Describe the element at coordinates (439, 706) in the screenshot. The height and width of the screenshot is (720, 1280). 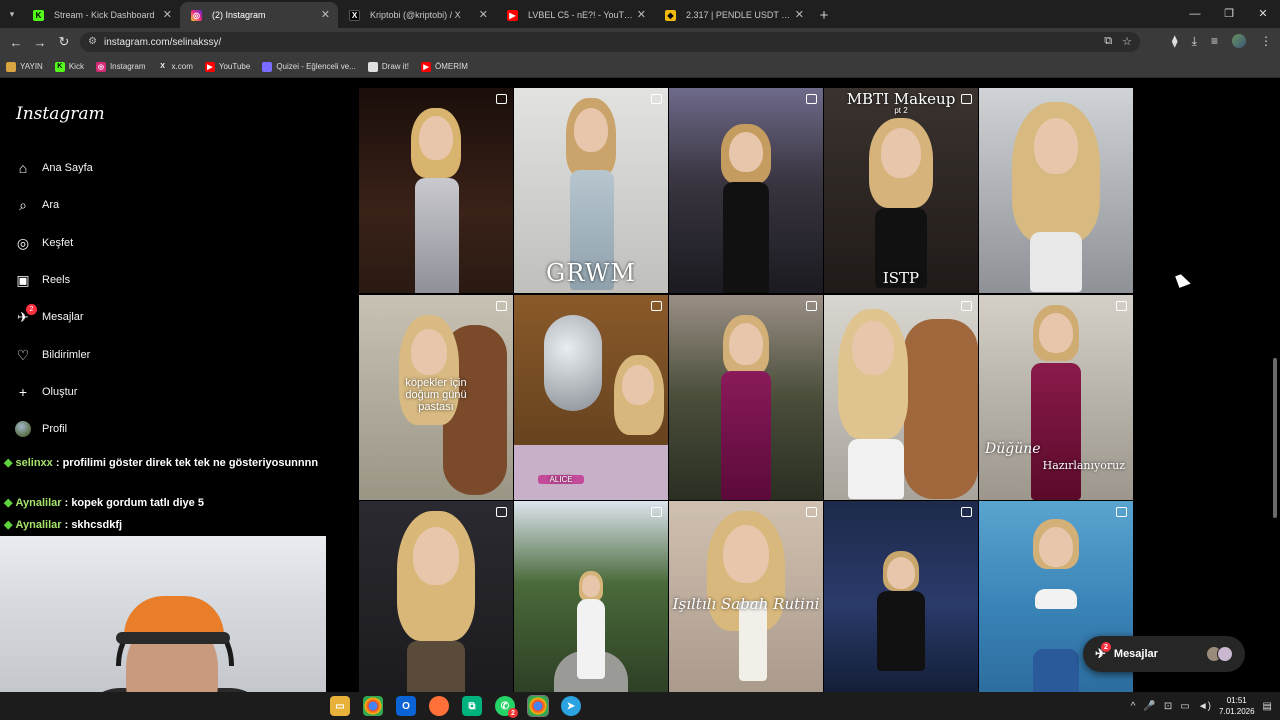
I see `firefox-icon` at that location.